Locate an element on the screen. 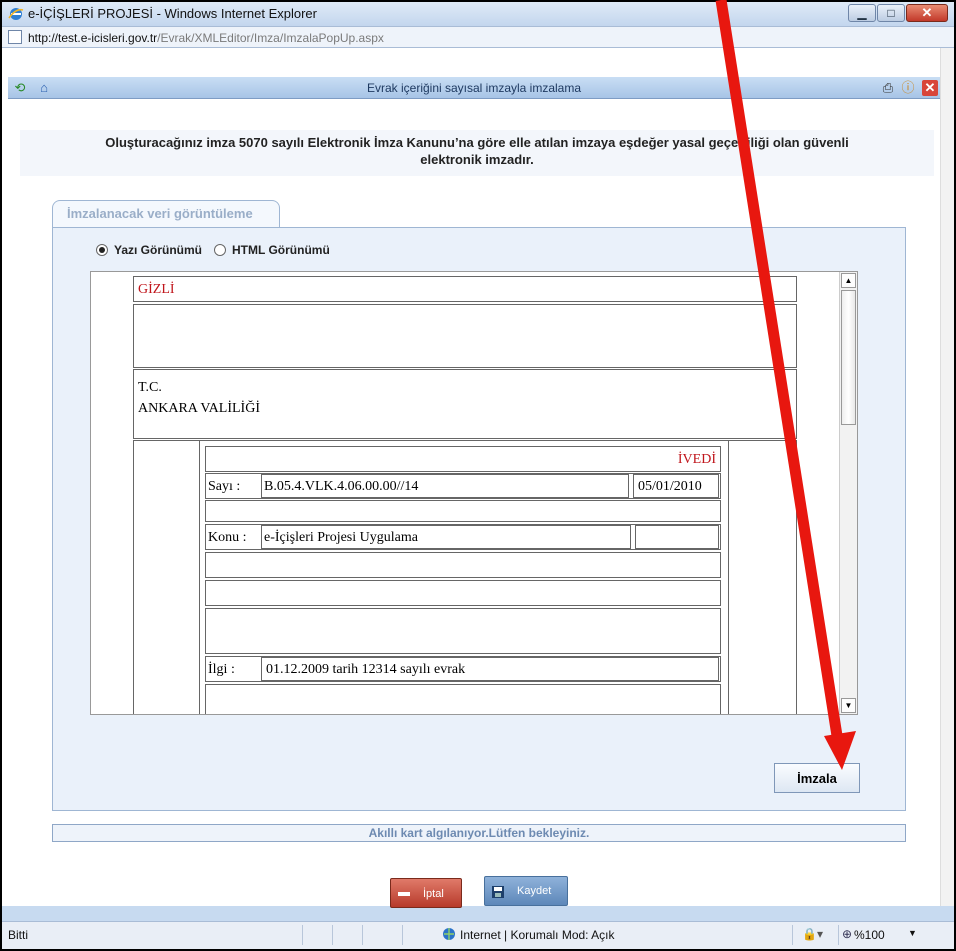 The height and width of the screenshot is (951, 956). close-icon: ✕ is located at coordinates (927, 12).